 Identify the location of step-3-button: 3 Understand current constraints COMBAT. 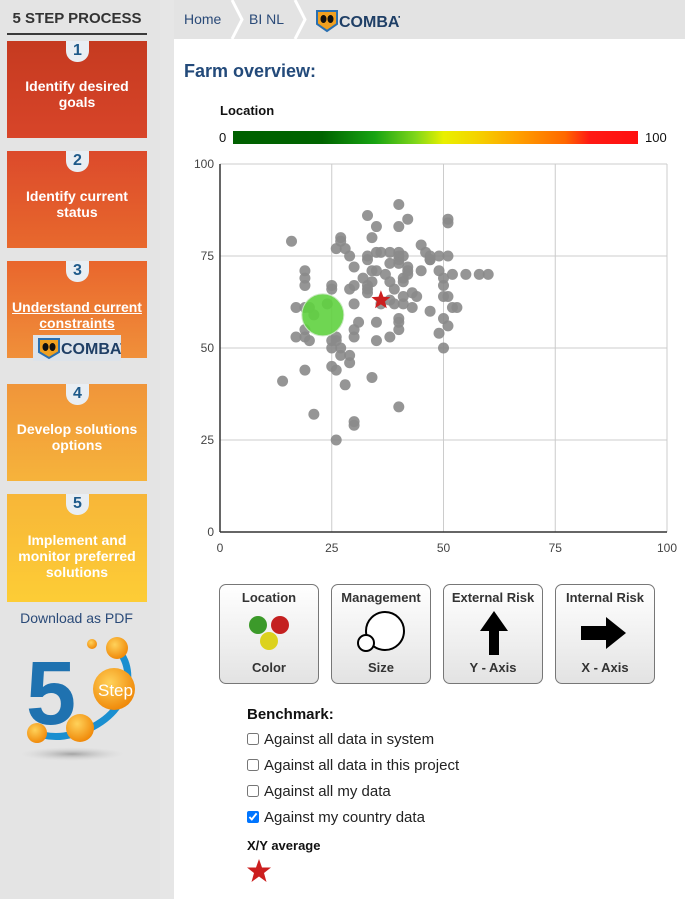
(77, 311).